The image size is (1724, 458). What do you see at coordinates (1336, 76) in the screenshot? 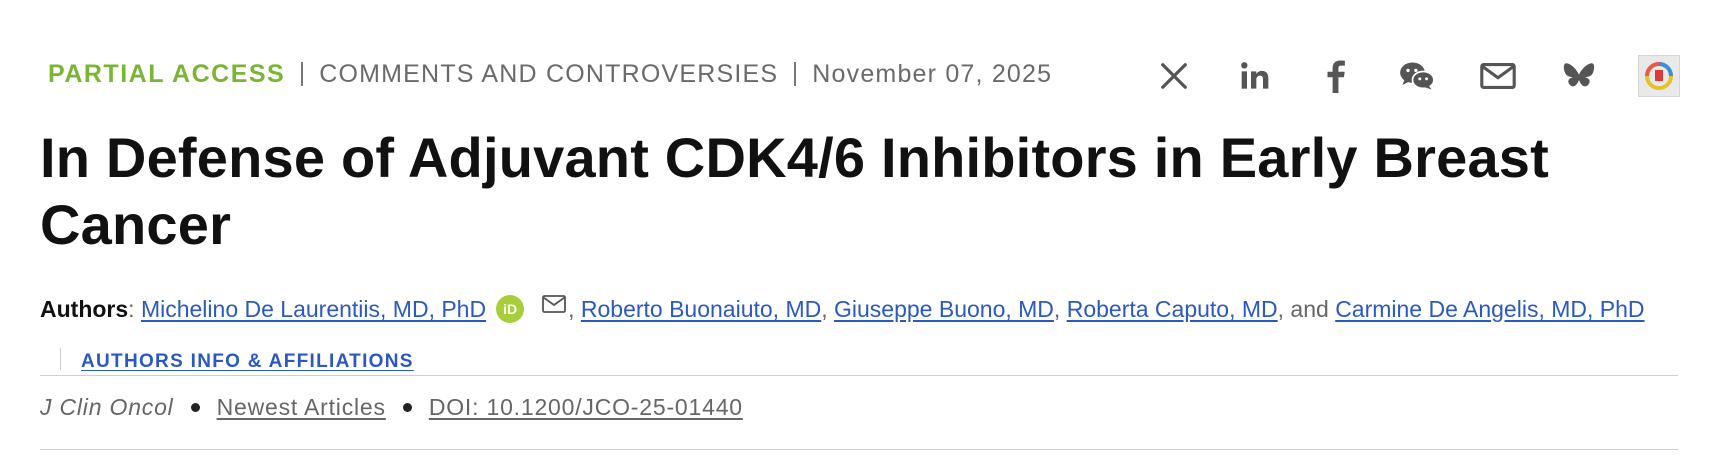
I see `facebook-icon` at bounding box center [1336, 76].